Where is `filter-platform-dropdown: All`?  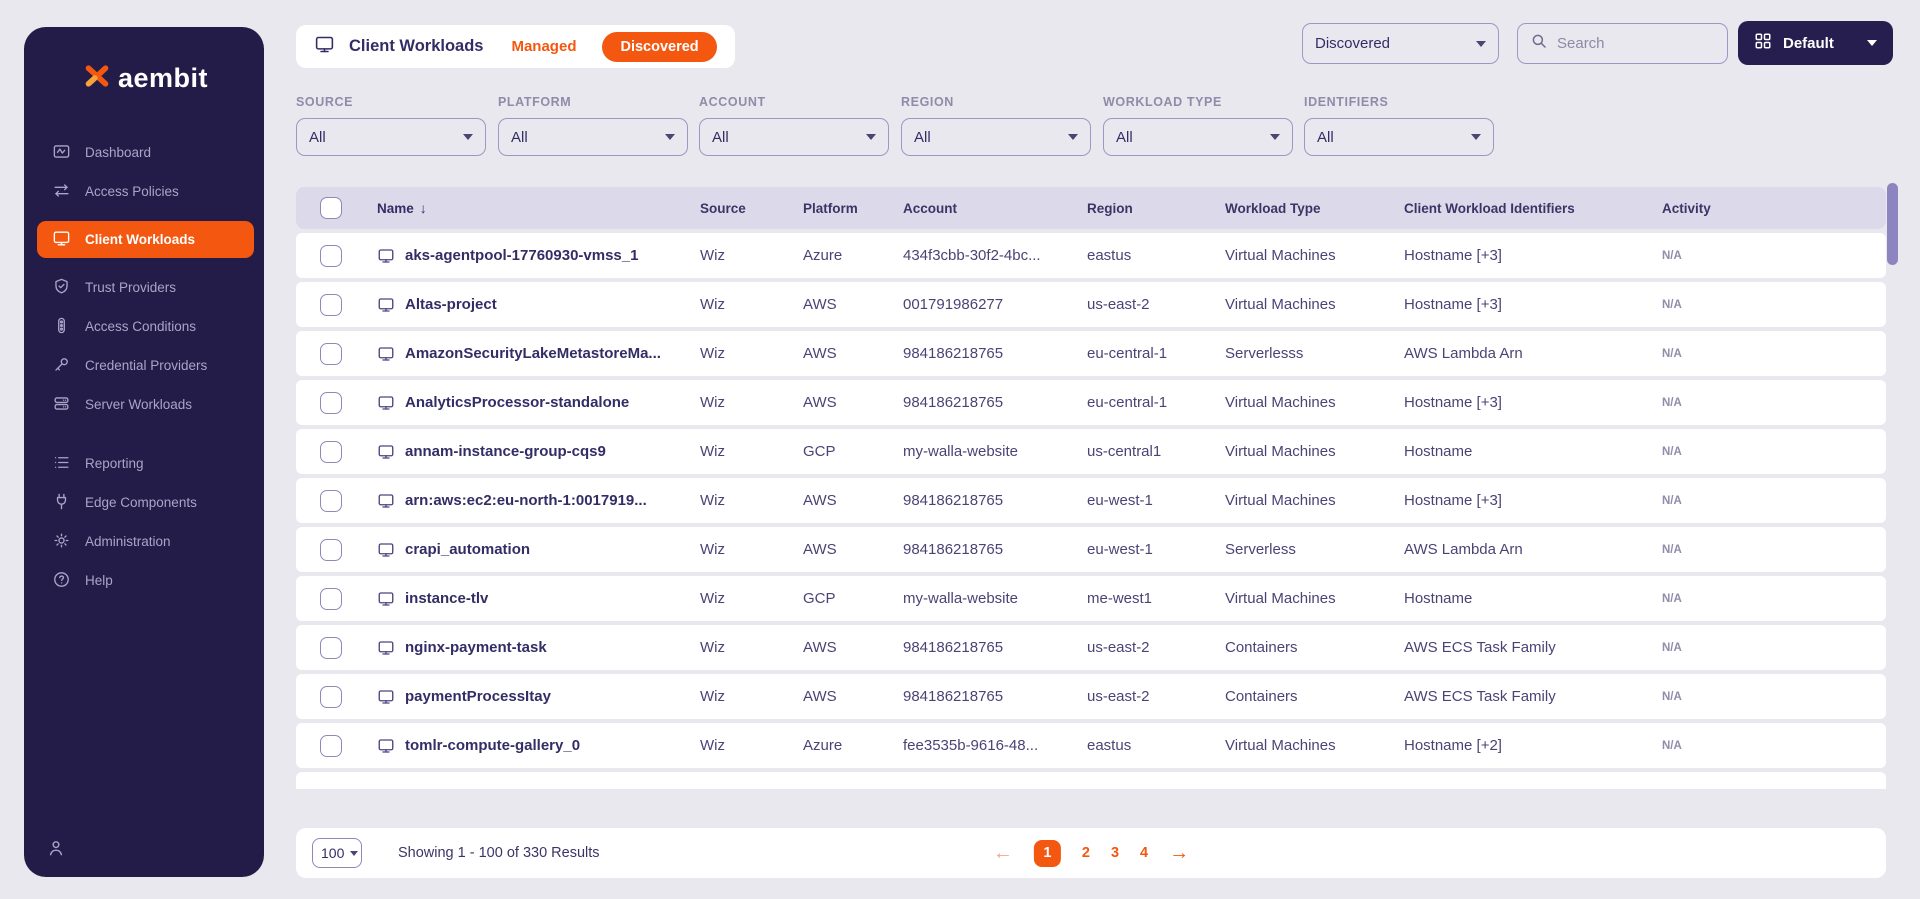
filter-platform-dropdown: All is located at coordinates (593, 137).